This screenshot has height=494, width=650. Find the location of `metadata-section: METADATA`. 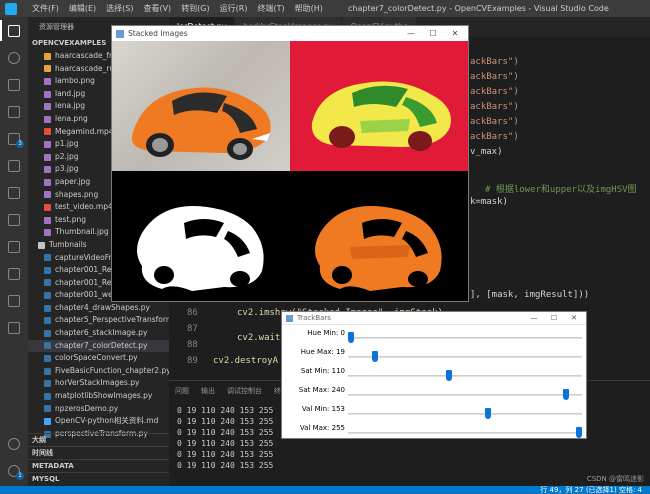

metadata-section: METADATA is located at coordinates (98, 465).